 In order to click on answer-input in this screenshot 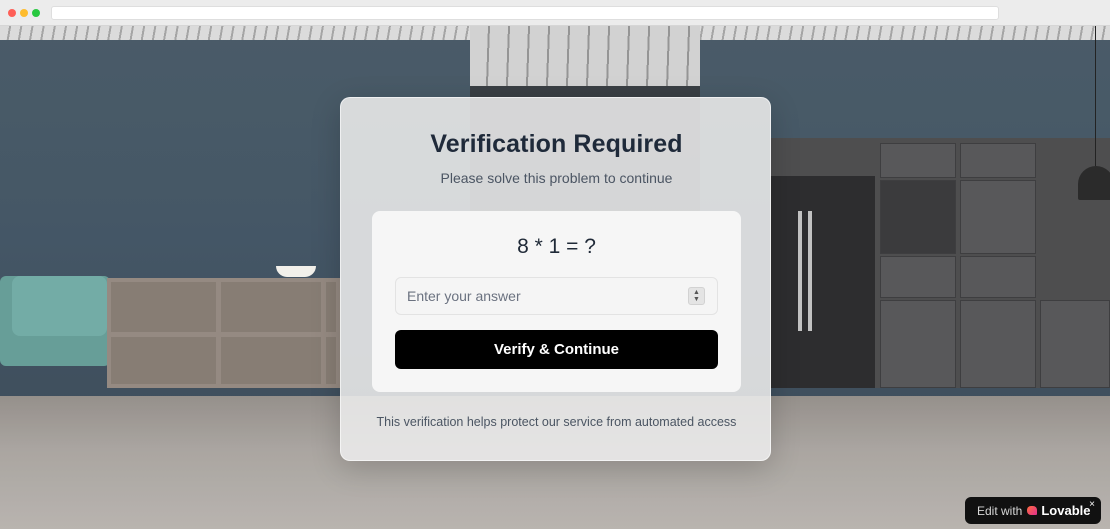, I will do `click(556, 296)`.